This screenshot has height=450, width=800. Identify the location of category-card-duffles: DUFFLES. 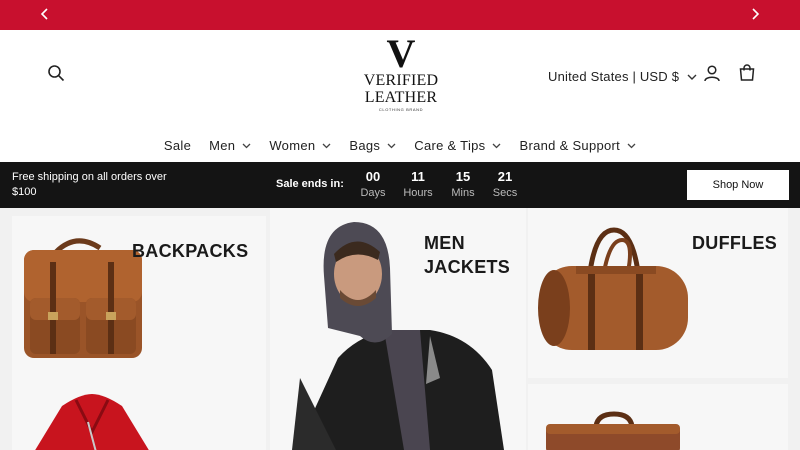
(658, 293).